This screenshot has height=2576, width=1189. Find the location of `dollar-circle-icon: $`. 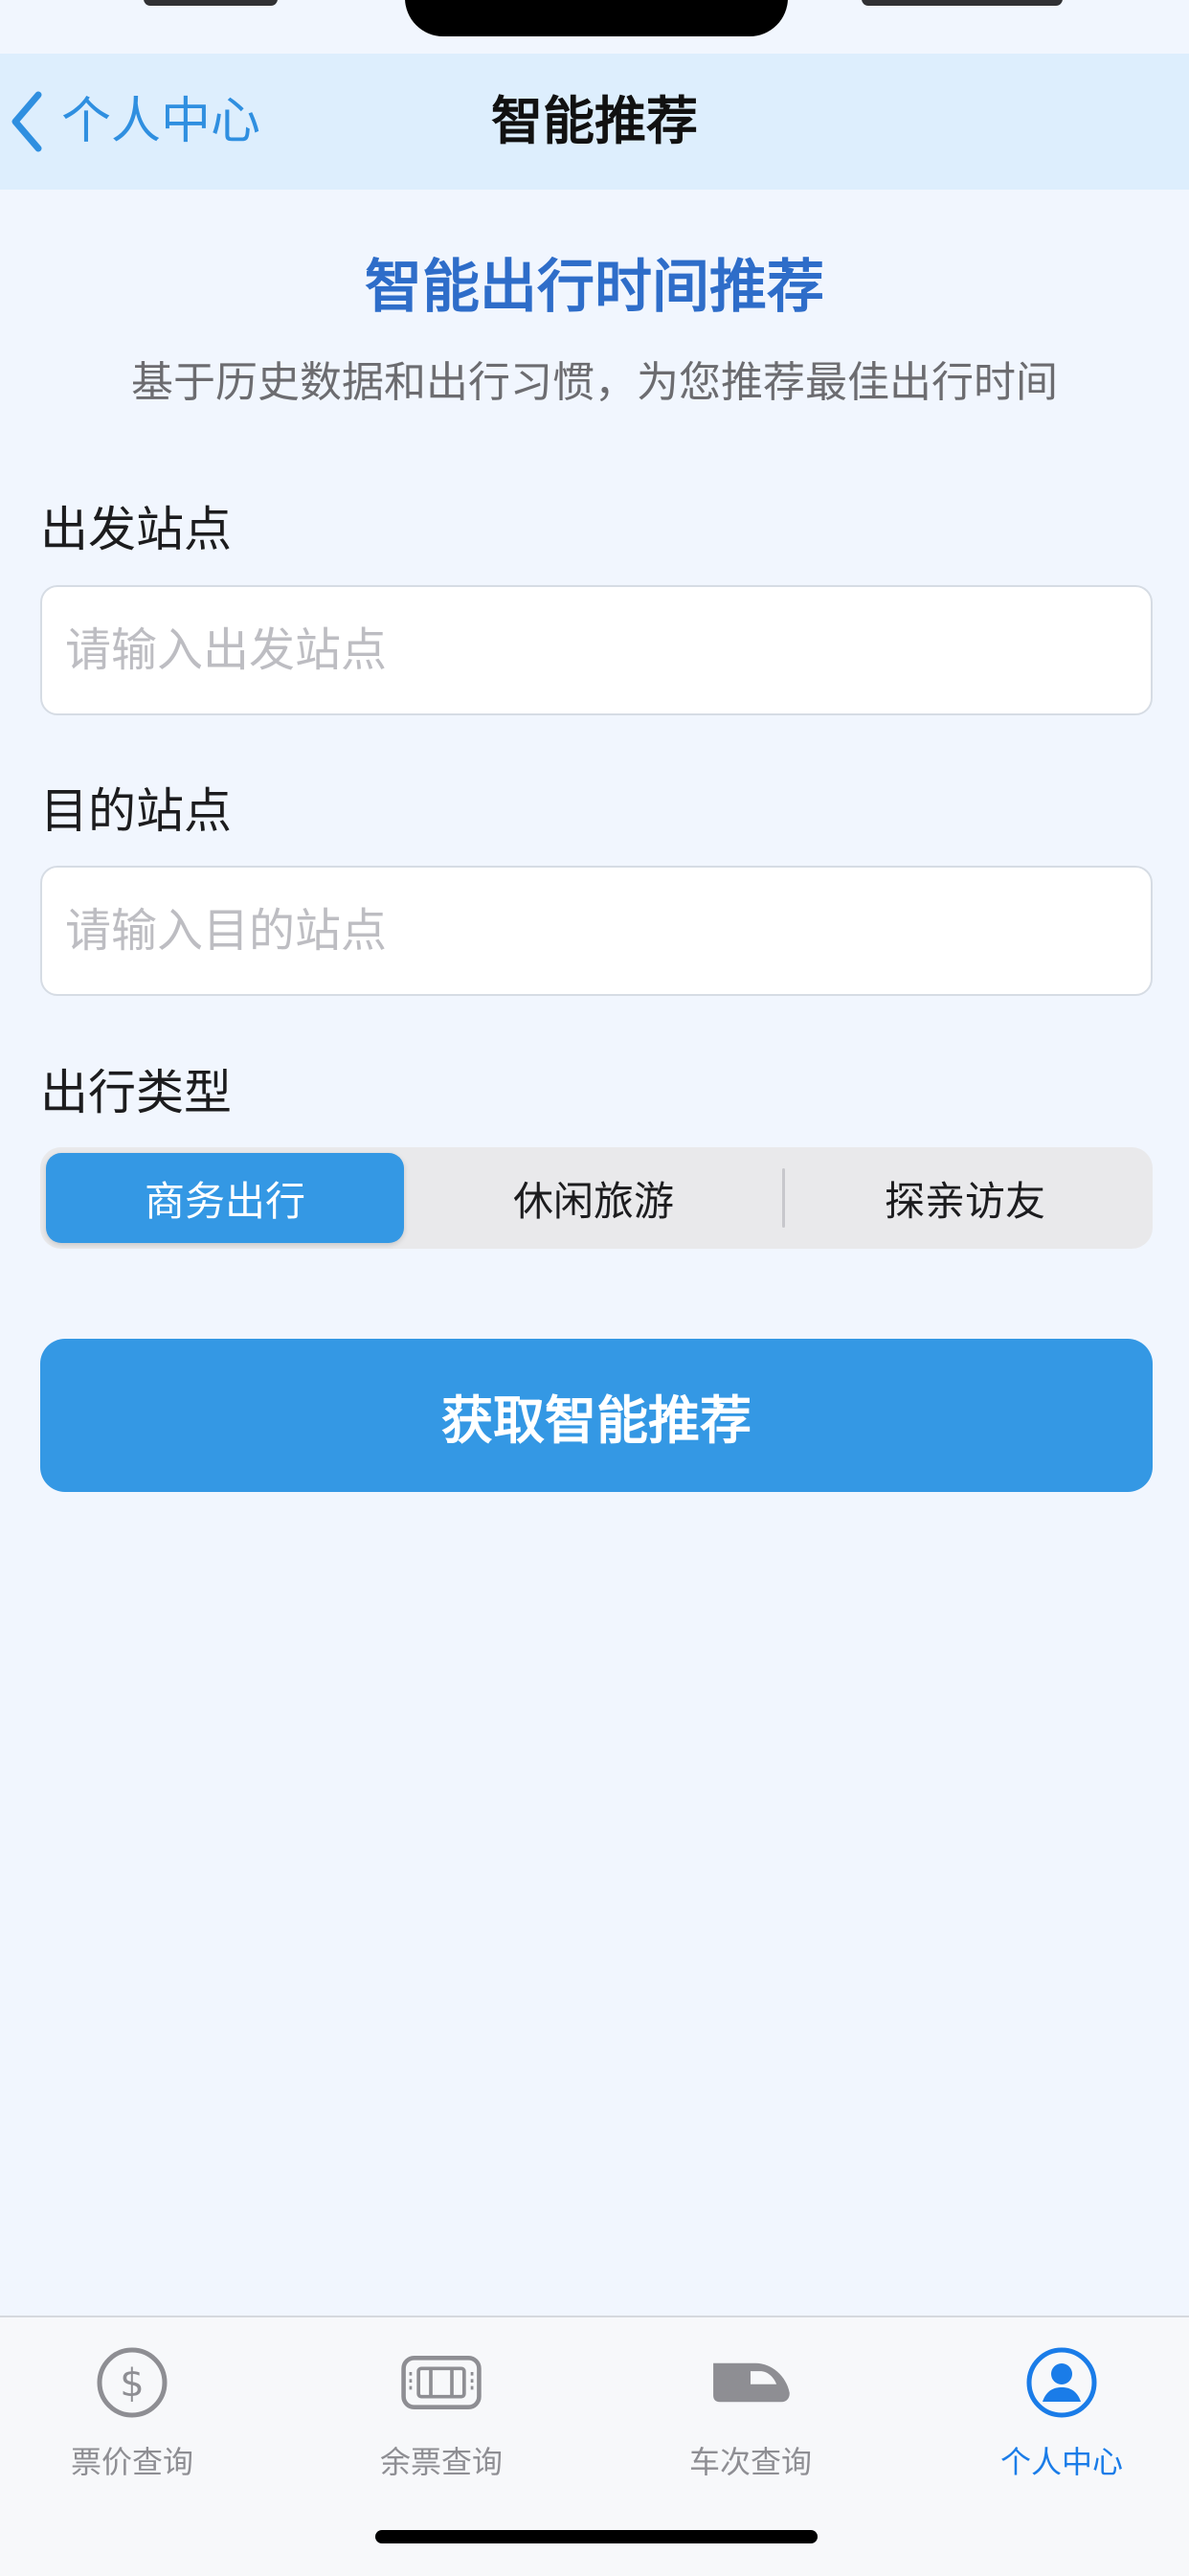

dollar-circle-icon: $ is located at coordinates (132, 2382).